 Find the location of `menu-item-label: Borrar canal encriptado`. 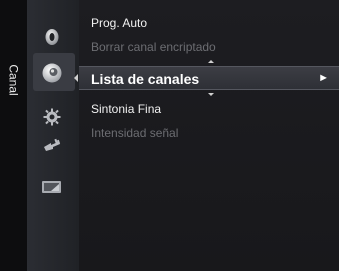

menu-item-label: Borrar canal encriptado is located at coordinates (153, 47).